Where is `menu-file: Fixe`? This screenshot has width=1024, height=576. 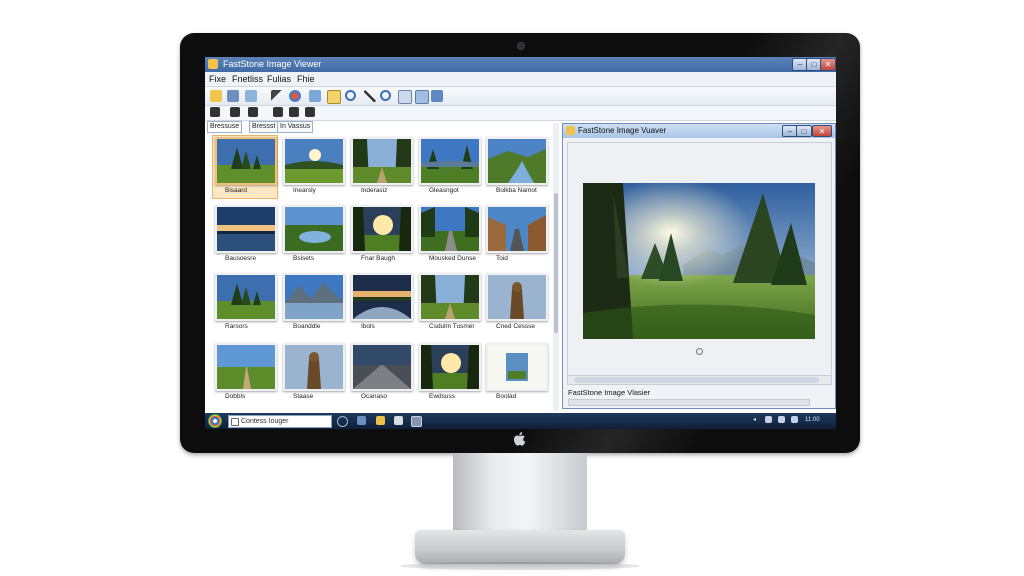 menu-file: Fixe is located at coordinates (217, 79).